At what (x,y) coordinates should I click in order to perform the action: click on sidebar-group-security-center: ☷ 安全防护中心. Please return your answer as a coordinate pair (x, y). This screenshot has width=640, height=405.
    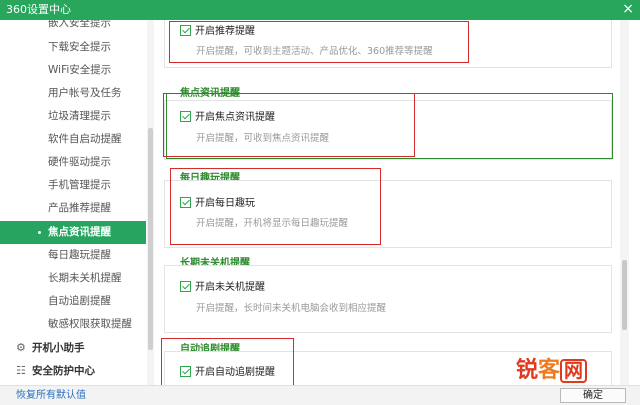
    Looking at the image, I should click on (73, 371).